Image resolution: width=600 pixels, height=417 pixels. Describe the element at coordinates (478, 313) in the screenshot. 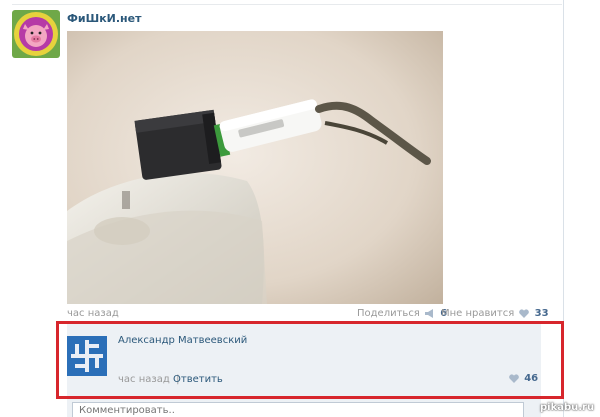

I see `like-label: Мне нравится` at that location.